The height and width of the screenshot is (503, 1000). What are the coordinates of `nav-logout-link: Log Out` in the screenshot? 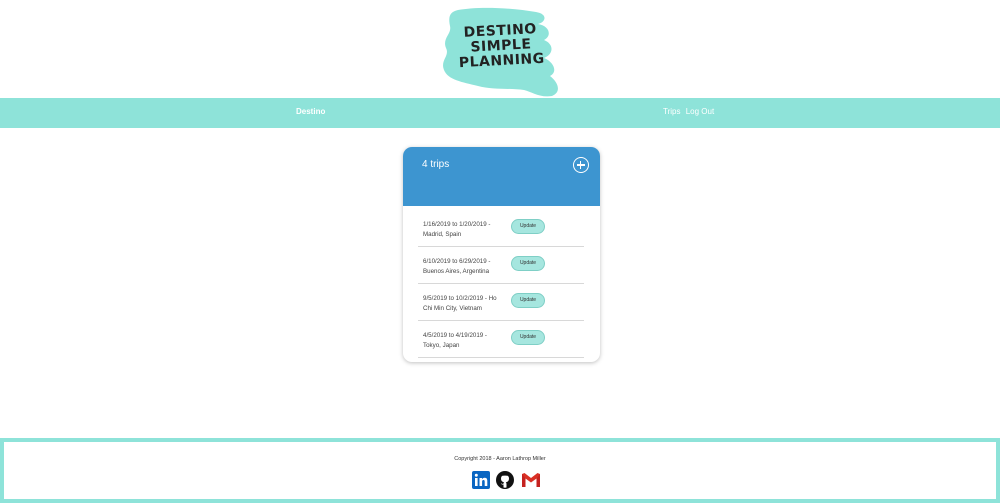 It's located at (700, 111).